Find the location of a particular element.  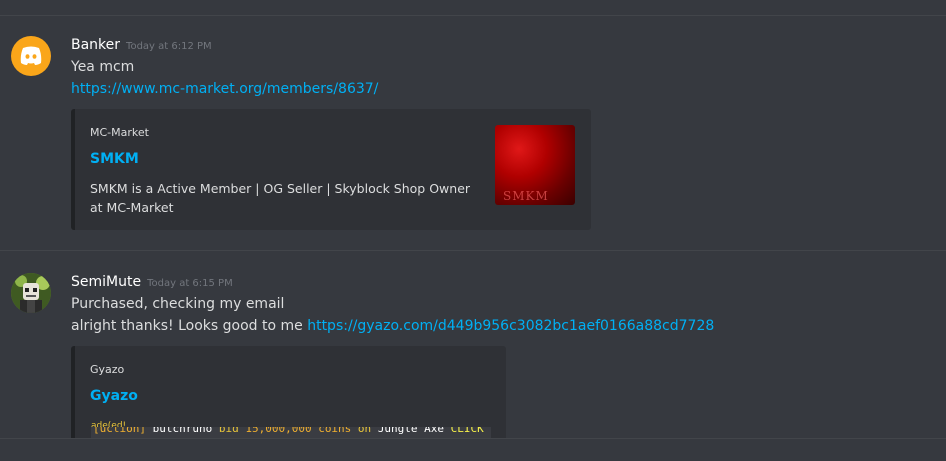

timestamp: Today at 6:12 PM is located at coordinates (169, 46).